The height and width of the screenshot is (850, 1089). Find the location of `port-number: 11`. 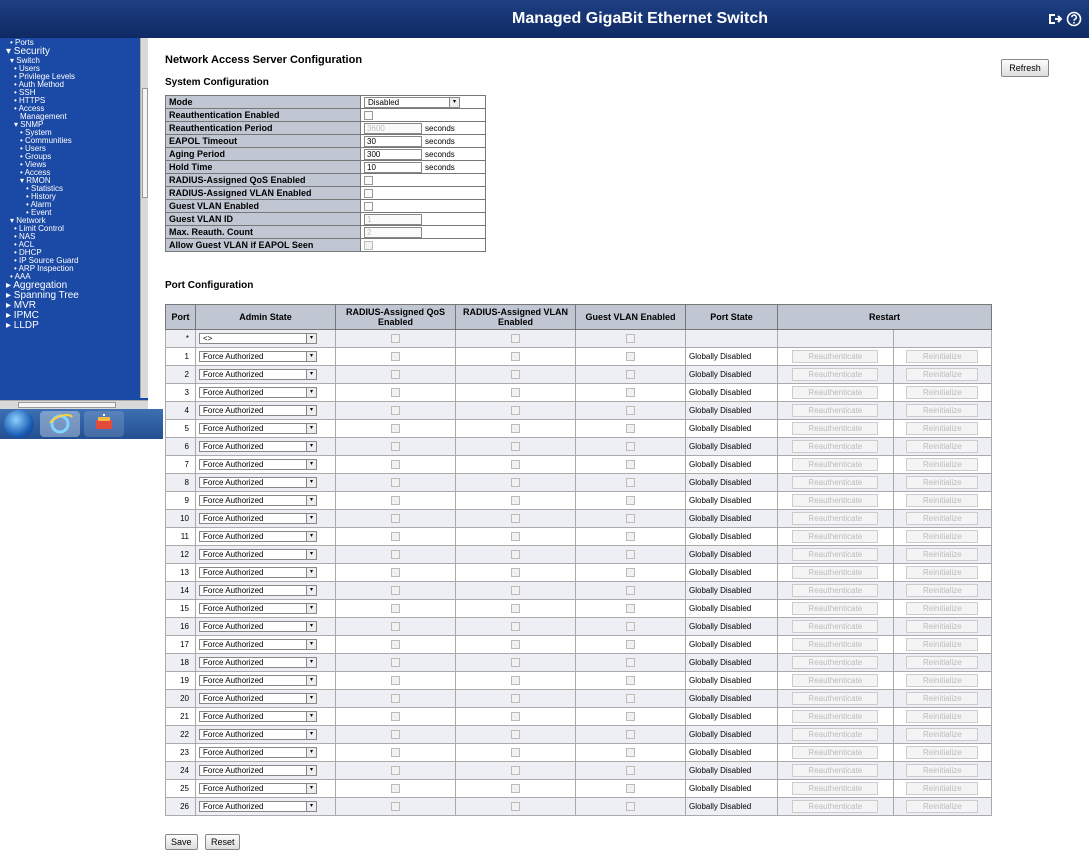

port-number: 11 is located at coordinates (180, 536).